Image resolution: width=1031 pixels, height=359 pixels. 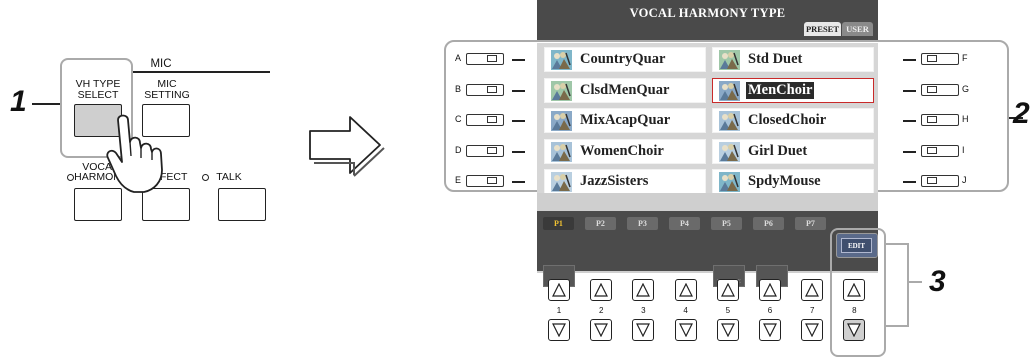 What do you see at coordinates (200, 72) in the screenshot?
I see `mic-group-line` at bounding box center [200, 72].